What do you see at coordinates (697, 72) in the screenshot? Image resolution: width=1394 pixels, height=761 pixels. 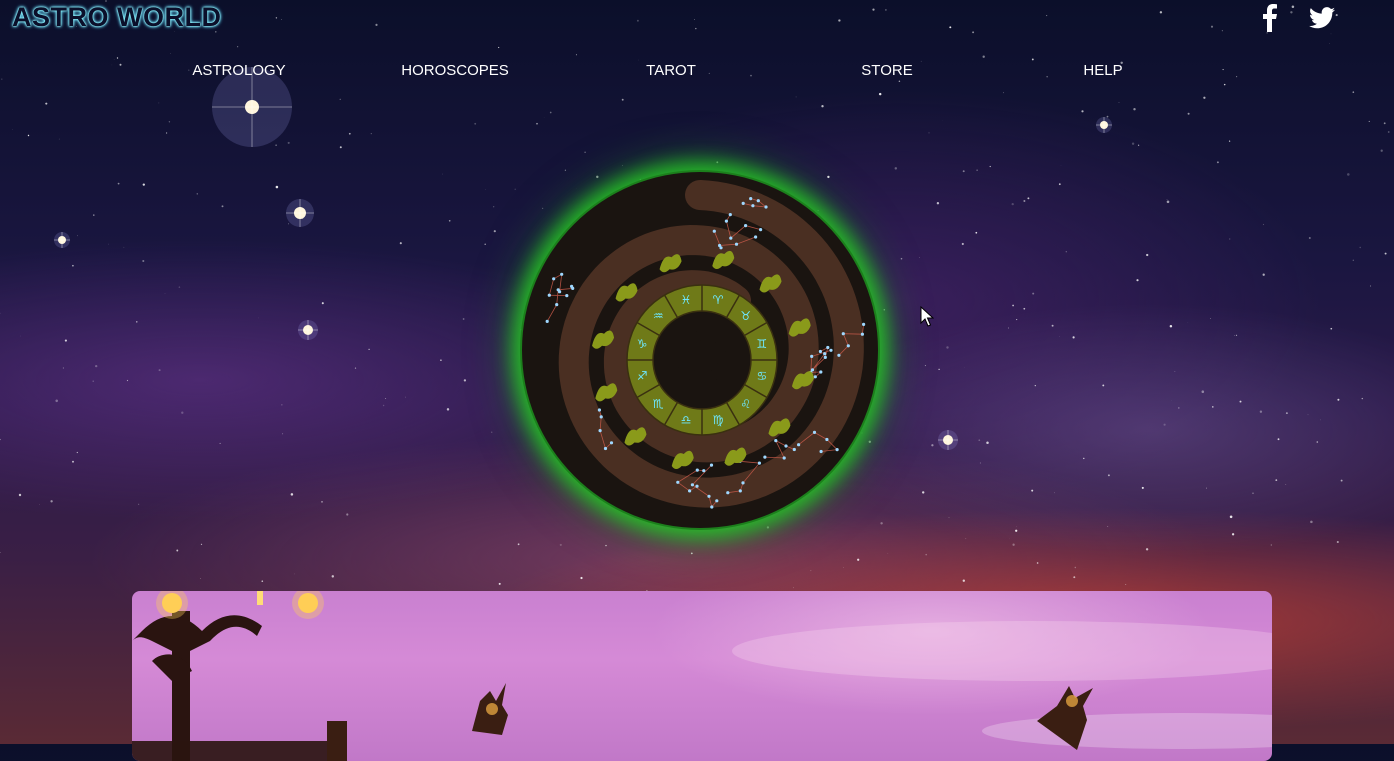 I see `main-nav: ASTROLOGY HOROSCOPES TAROT STORE HELP` at bounding box center [697, 72].